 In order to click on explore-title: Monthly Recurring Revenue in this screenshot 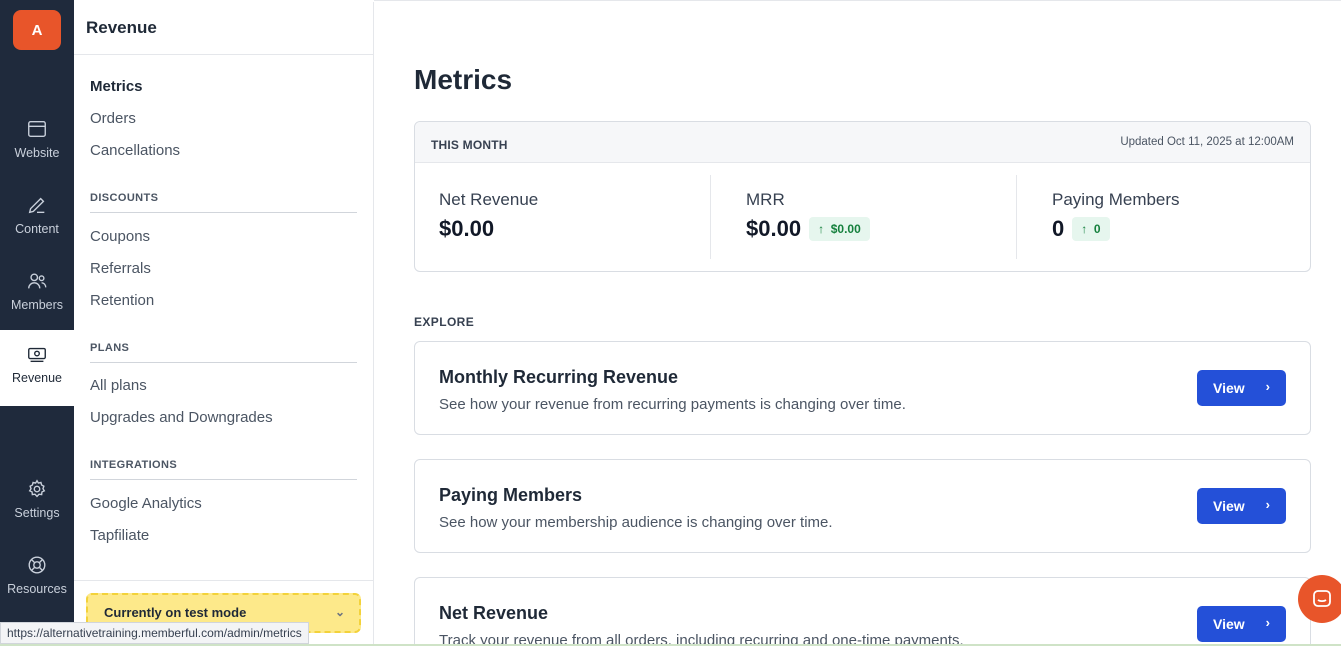, I will do `click(559, 377)`.